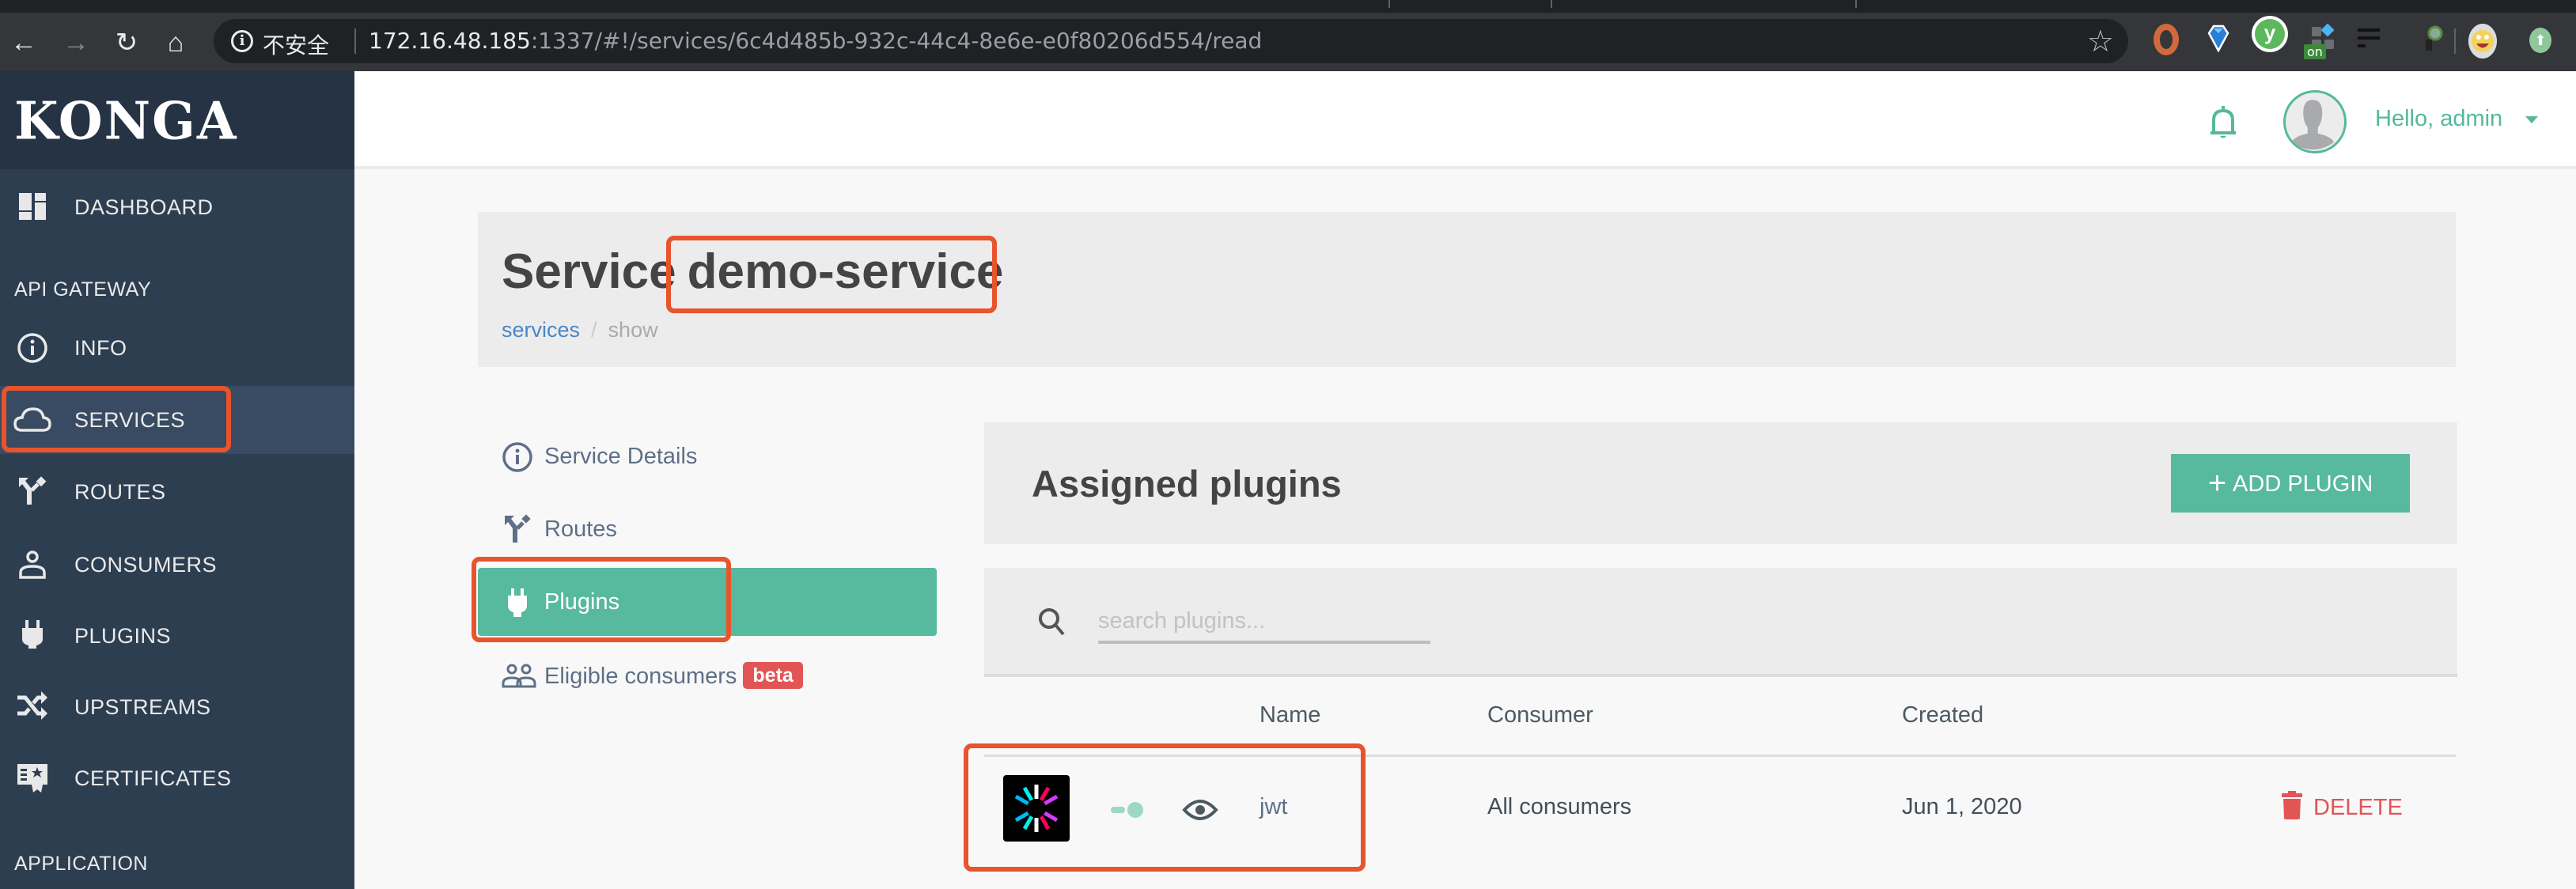 The image size is (2576, 889). I want to click on certificate-icon, so click(32, 779).